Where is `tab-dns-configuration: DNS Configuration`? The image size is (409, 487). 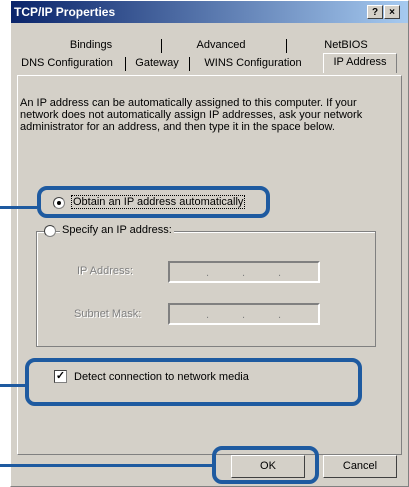 tab-dns-configuration: DNS Configuration is located at coordinates (67, 64).